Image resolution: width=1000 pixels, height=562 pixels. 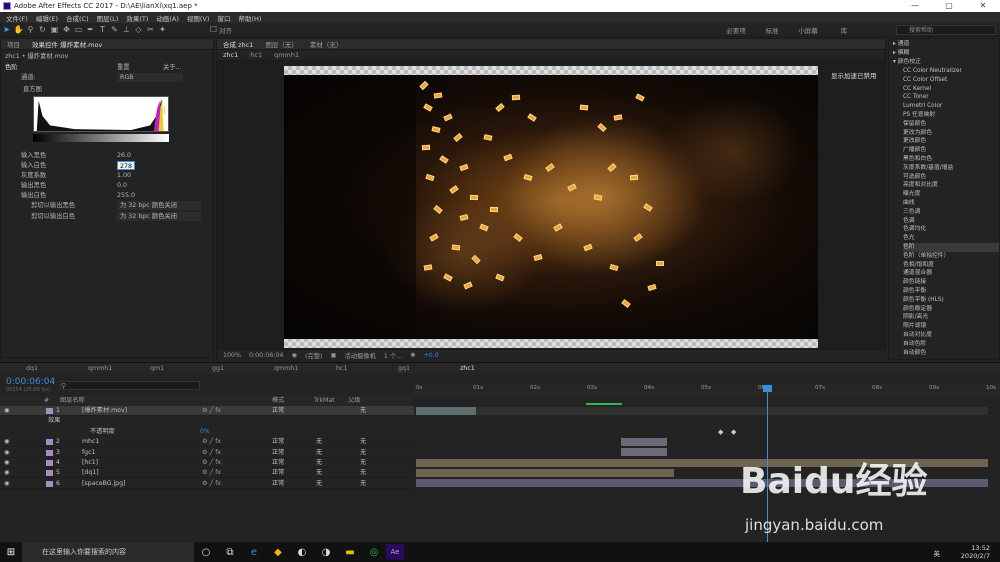 I want to click on close-button: ✕, so click(x=983, y=6).